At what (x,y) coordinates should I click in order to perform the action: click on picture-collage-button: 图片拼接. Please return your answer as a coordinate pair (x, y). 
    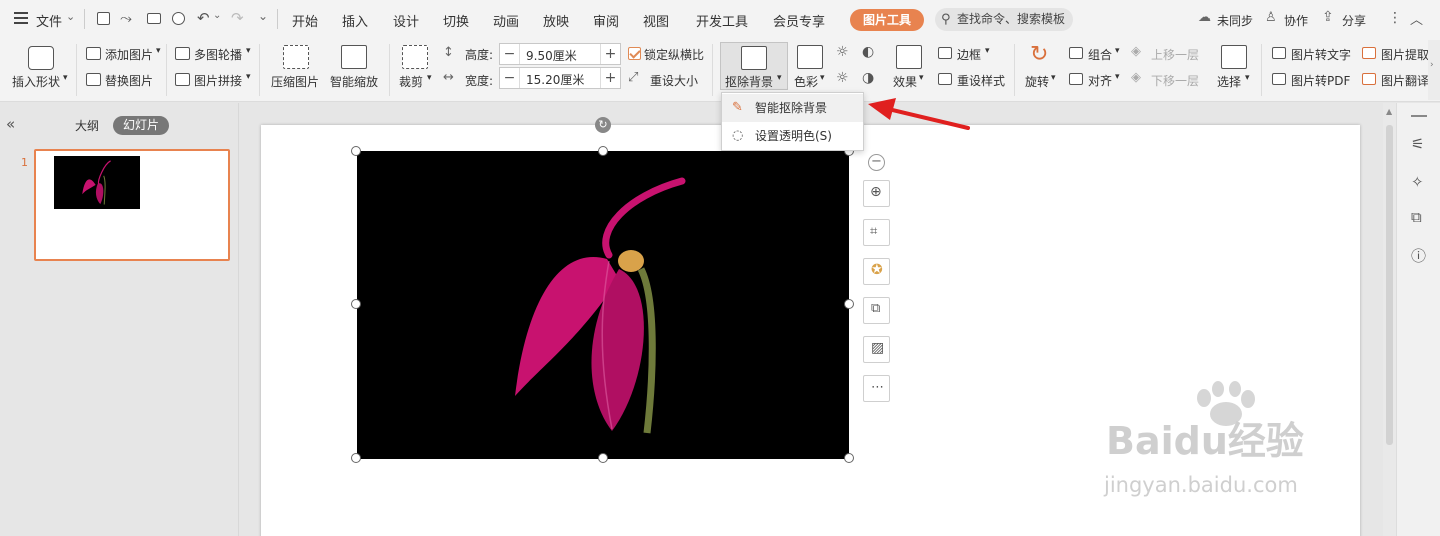
    Looking at the image, I should click on (218, 80).